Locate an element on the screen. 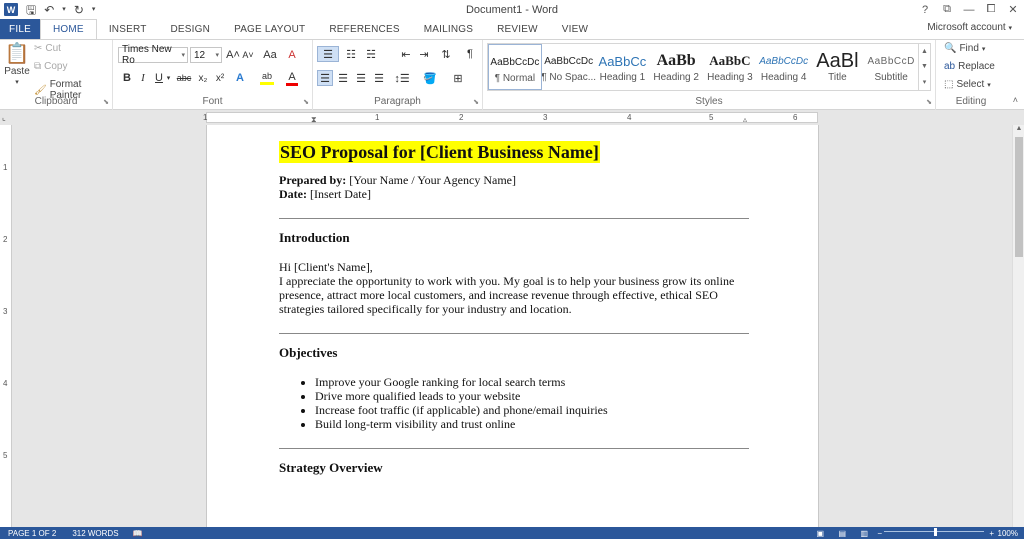 This screenshot has width=1024, height=539. style-title: AaBl Title is located at coordinates (838, 67).